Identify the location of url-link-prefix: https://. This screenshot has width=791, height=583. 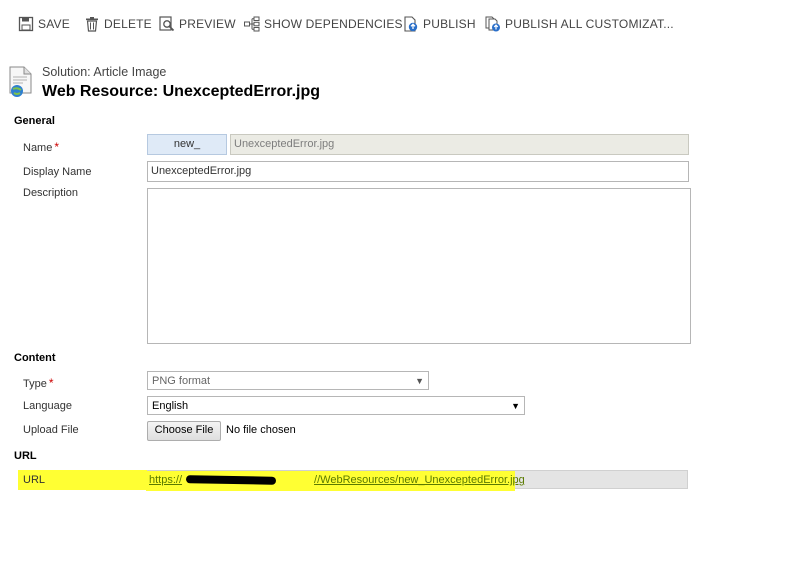
(166, 480).